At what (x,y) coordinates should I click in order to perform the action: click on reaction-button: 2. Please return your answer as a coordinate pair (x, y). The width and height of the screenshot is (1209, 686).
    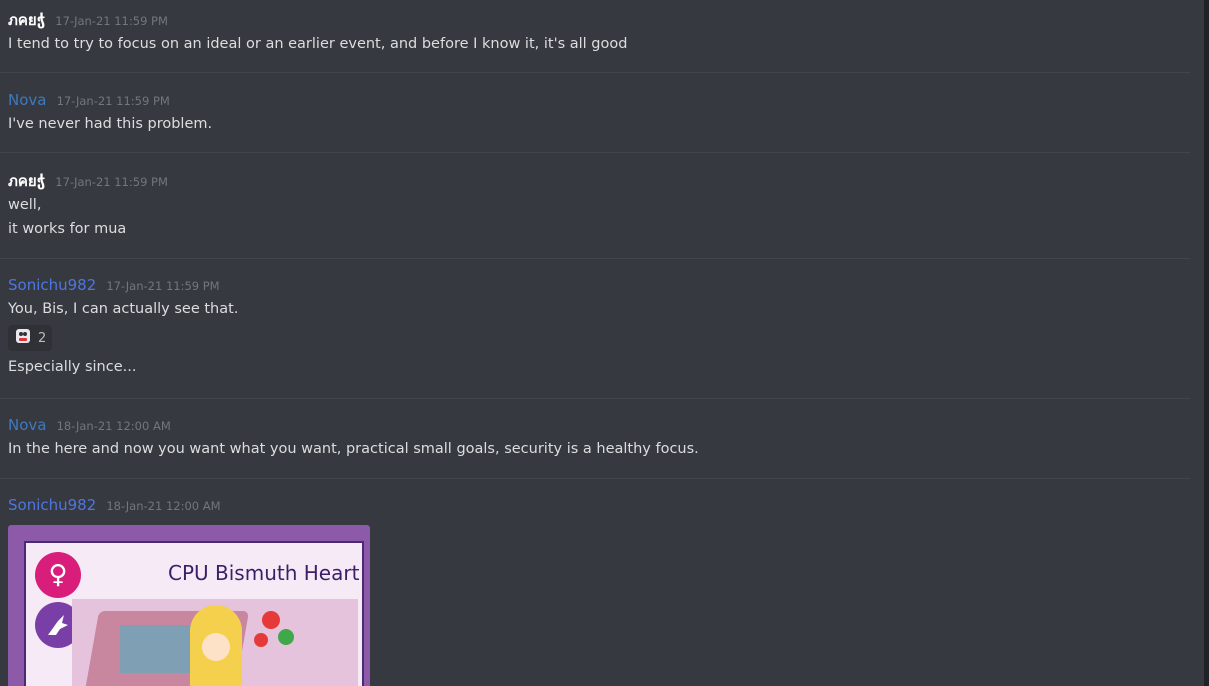
    Looking at the image, I should click on (30, 338).